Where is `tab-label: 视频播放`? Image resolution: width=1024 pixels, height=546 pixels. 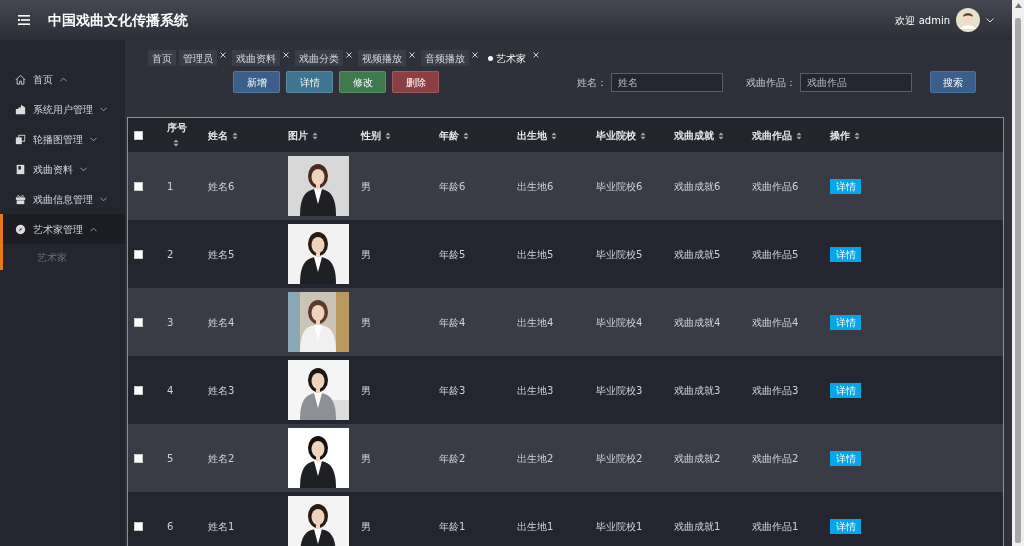 tab-label: 视频播放 is located at coordinates (382, 58).